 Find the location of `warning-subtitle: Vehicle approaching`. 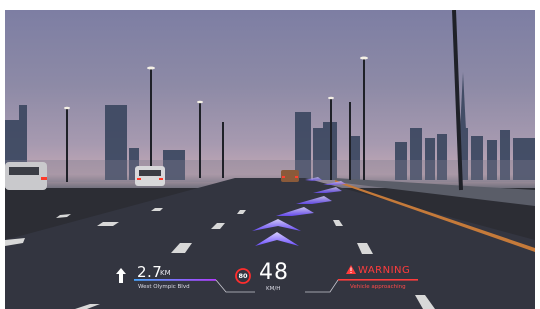

warning-subtitle: Vehicle approaching is located at coordinates (378, 287).